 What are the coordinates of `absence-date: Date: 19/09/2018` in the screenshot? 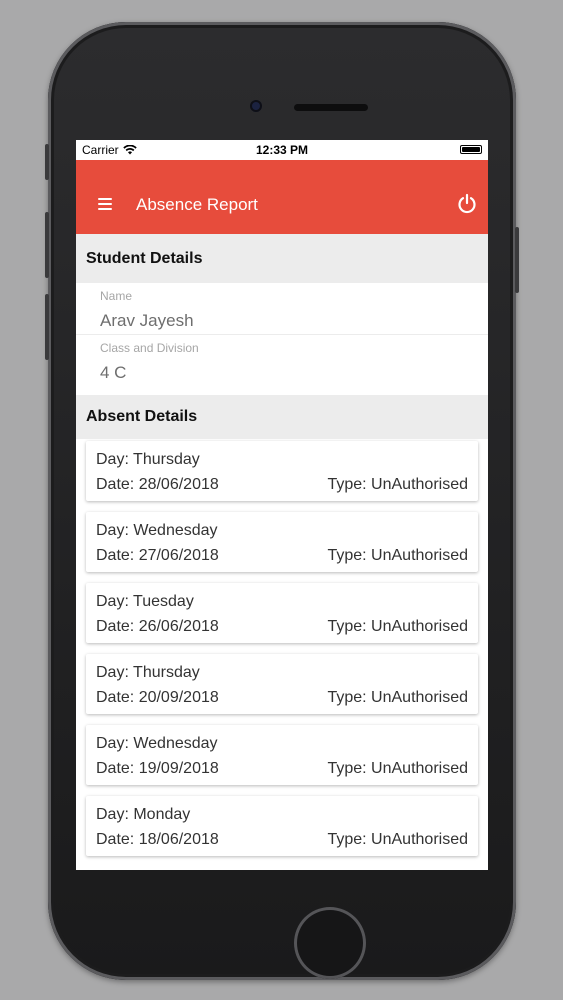 It's located at (157, 768).